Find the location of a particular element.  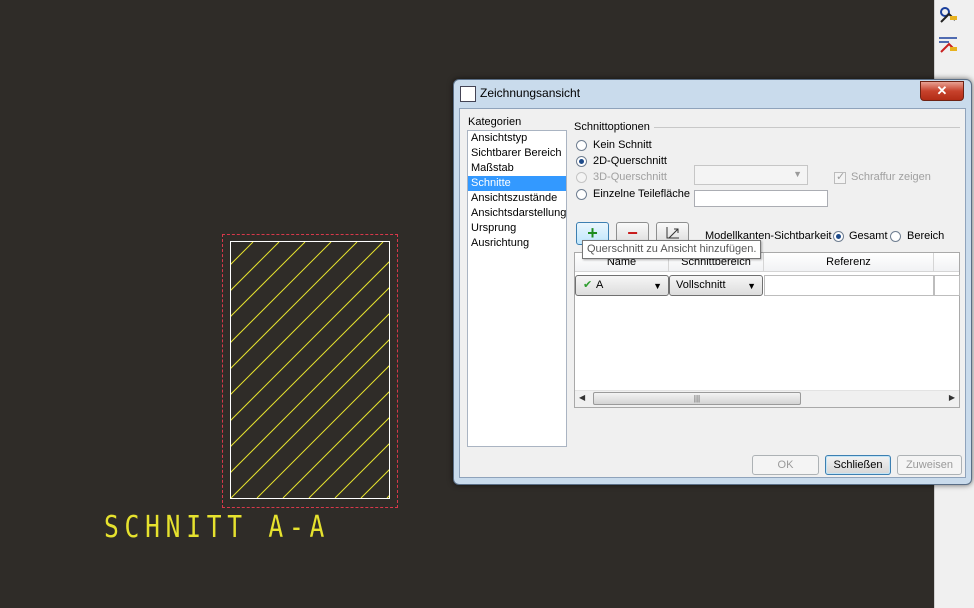

category-item: Schnitte is located at coordinates (517, 183).